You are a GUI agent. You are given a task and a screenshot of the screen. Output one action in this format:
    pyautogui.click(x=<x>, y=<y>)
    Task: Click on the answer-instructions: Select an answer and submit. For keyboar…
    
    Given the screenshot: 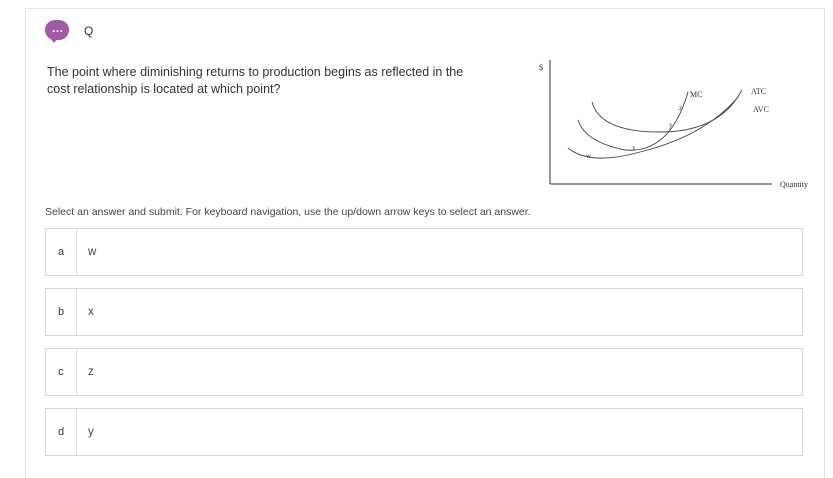 What is the action you would take?
    pyautogui.click(x=288, y=212)
    